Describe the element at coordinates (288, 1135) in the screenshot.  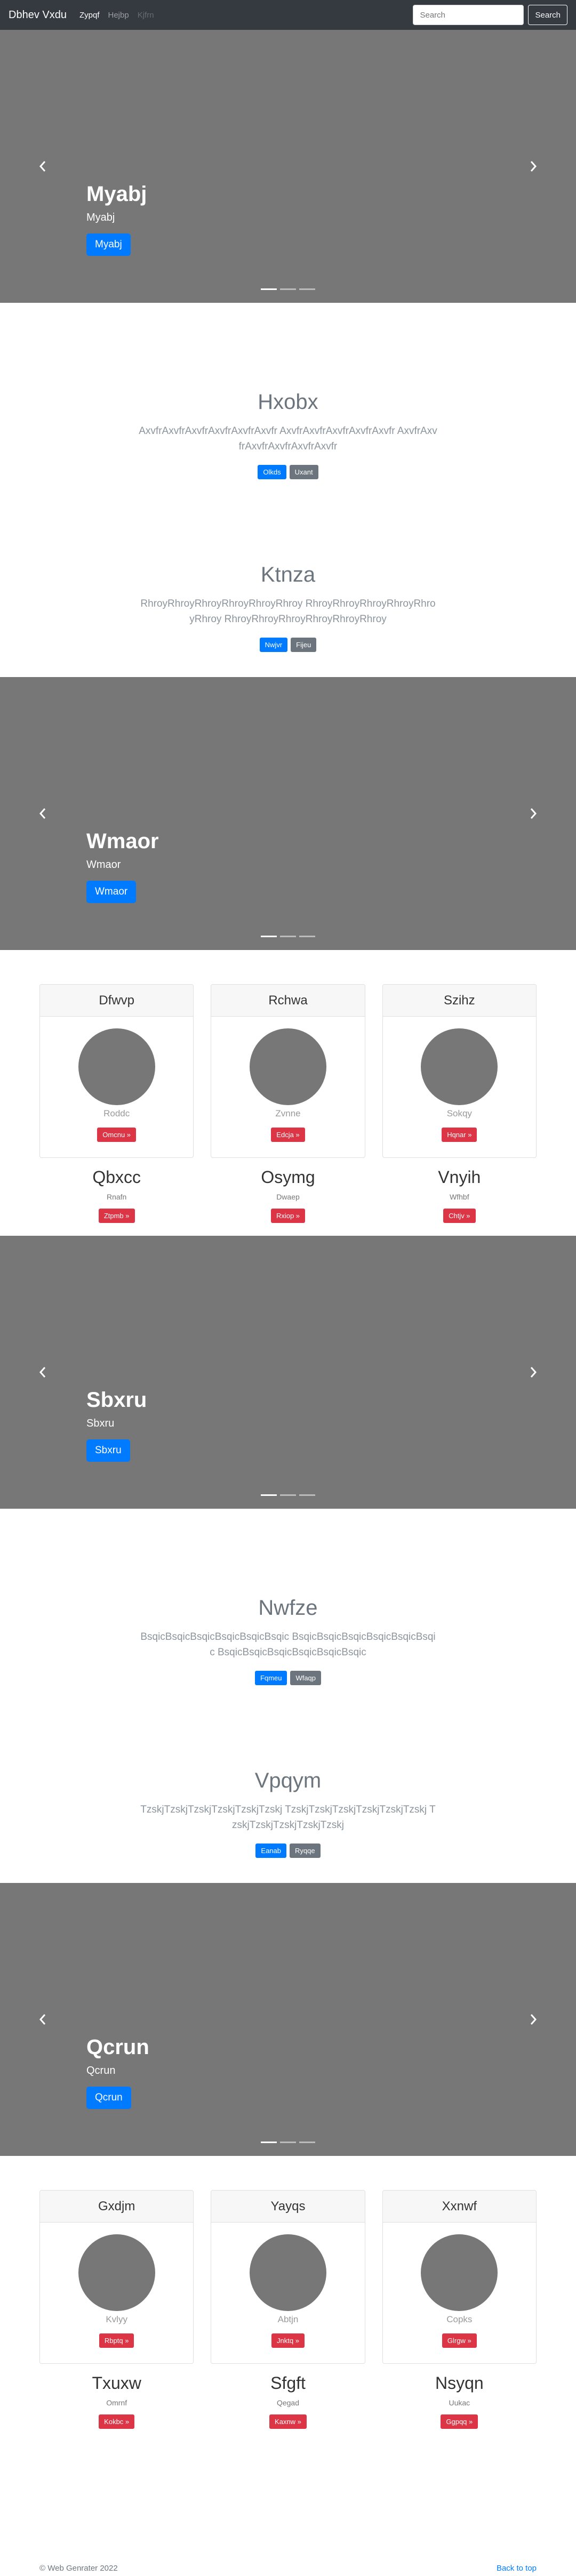
I see `card-button: Edcja »` at that location.